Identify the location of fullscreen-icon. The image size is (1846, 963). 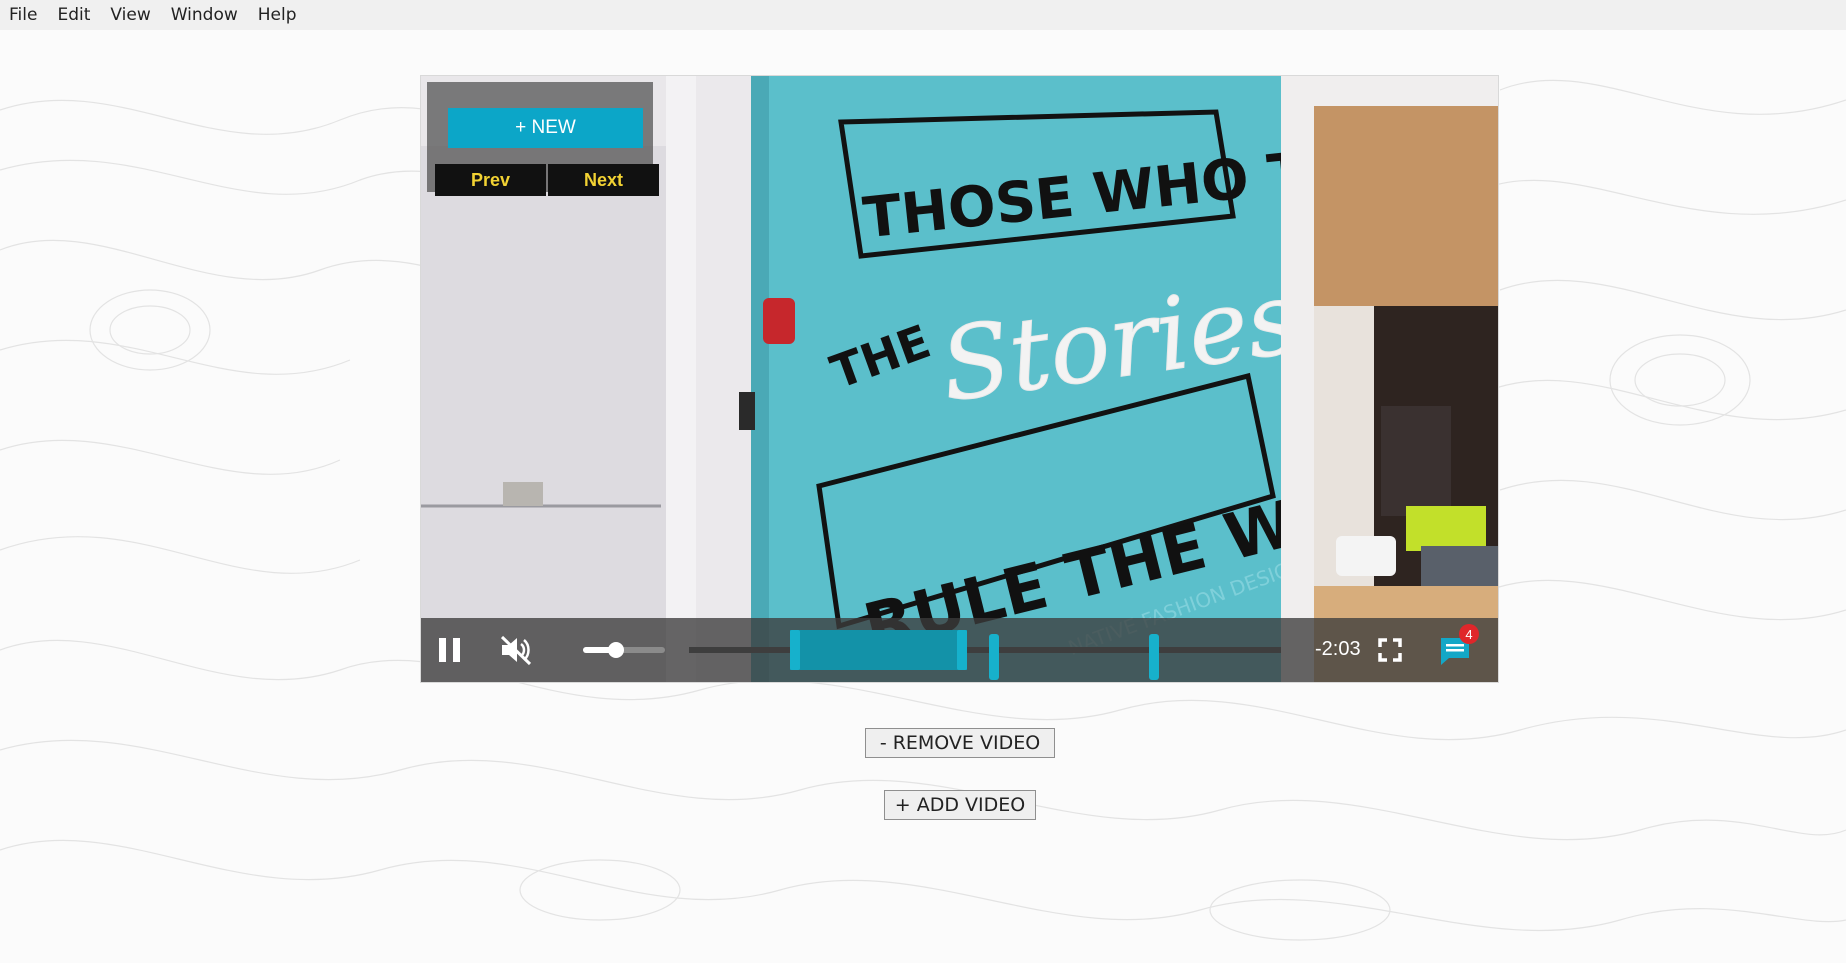
(1390, 650).